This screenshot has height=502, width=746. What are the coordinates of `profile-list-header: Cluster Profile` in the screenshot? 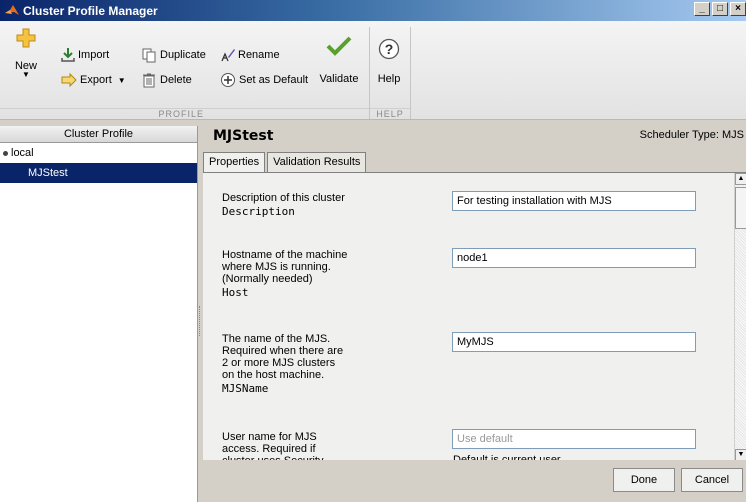 It's located at (98, 134).